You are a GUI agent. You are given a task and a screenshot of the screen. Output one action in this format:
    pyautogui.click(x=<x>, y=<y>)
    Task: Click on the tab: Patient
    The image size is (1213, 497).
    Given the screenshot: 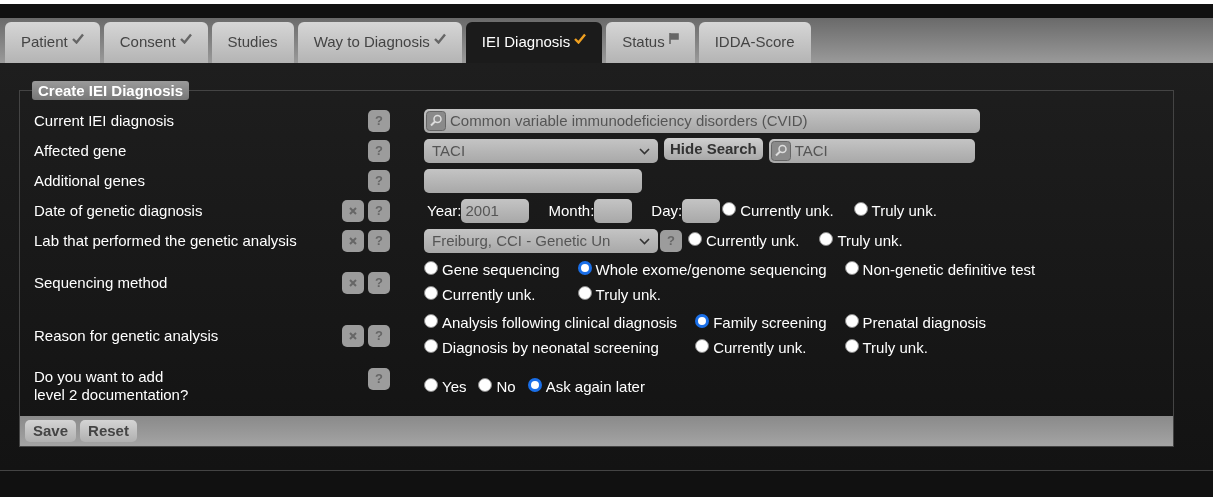 What is the action you would take?
    pyautogui.click(x=52, y=42)
    